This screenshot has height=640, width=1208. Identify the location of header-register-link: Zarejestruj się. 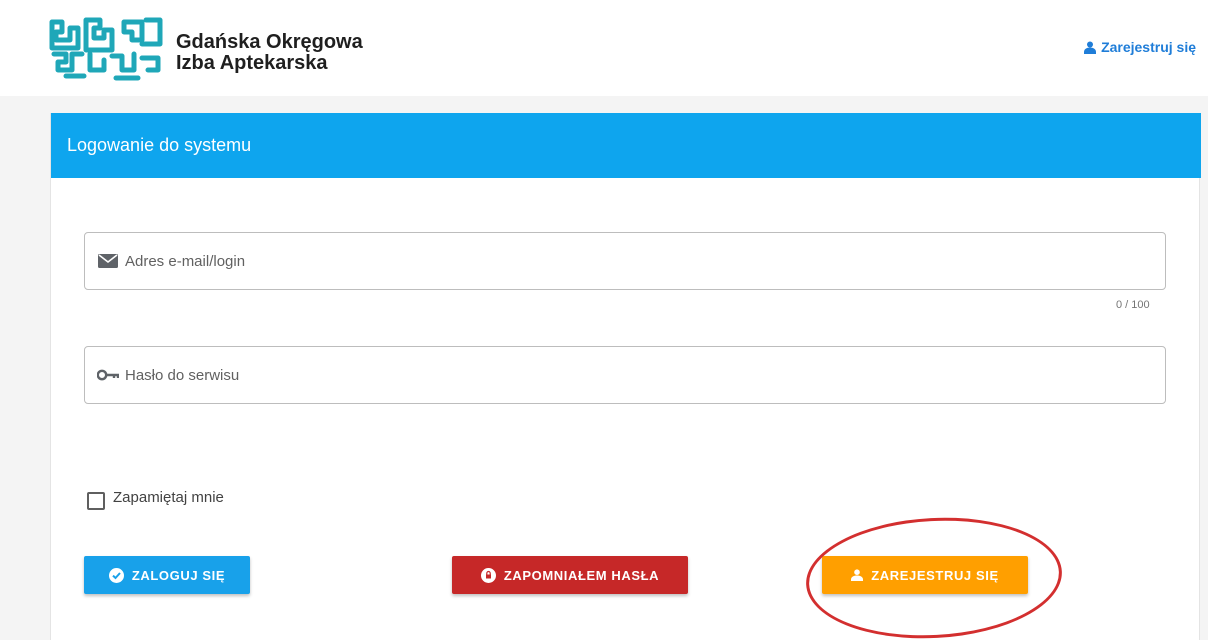
(1140, 47).